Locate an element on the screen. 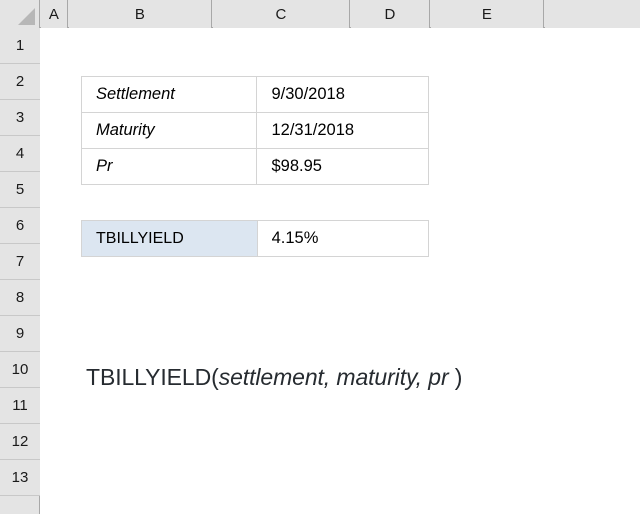 The width and height of the screenshot is (640, 514). result-table: TBILLYIELD 4.15% is located at coordinates (255, 238).